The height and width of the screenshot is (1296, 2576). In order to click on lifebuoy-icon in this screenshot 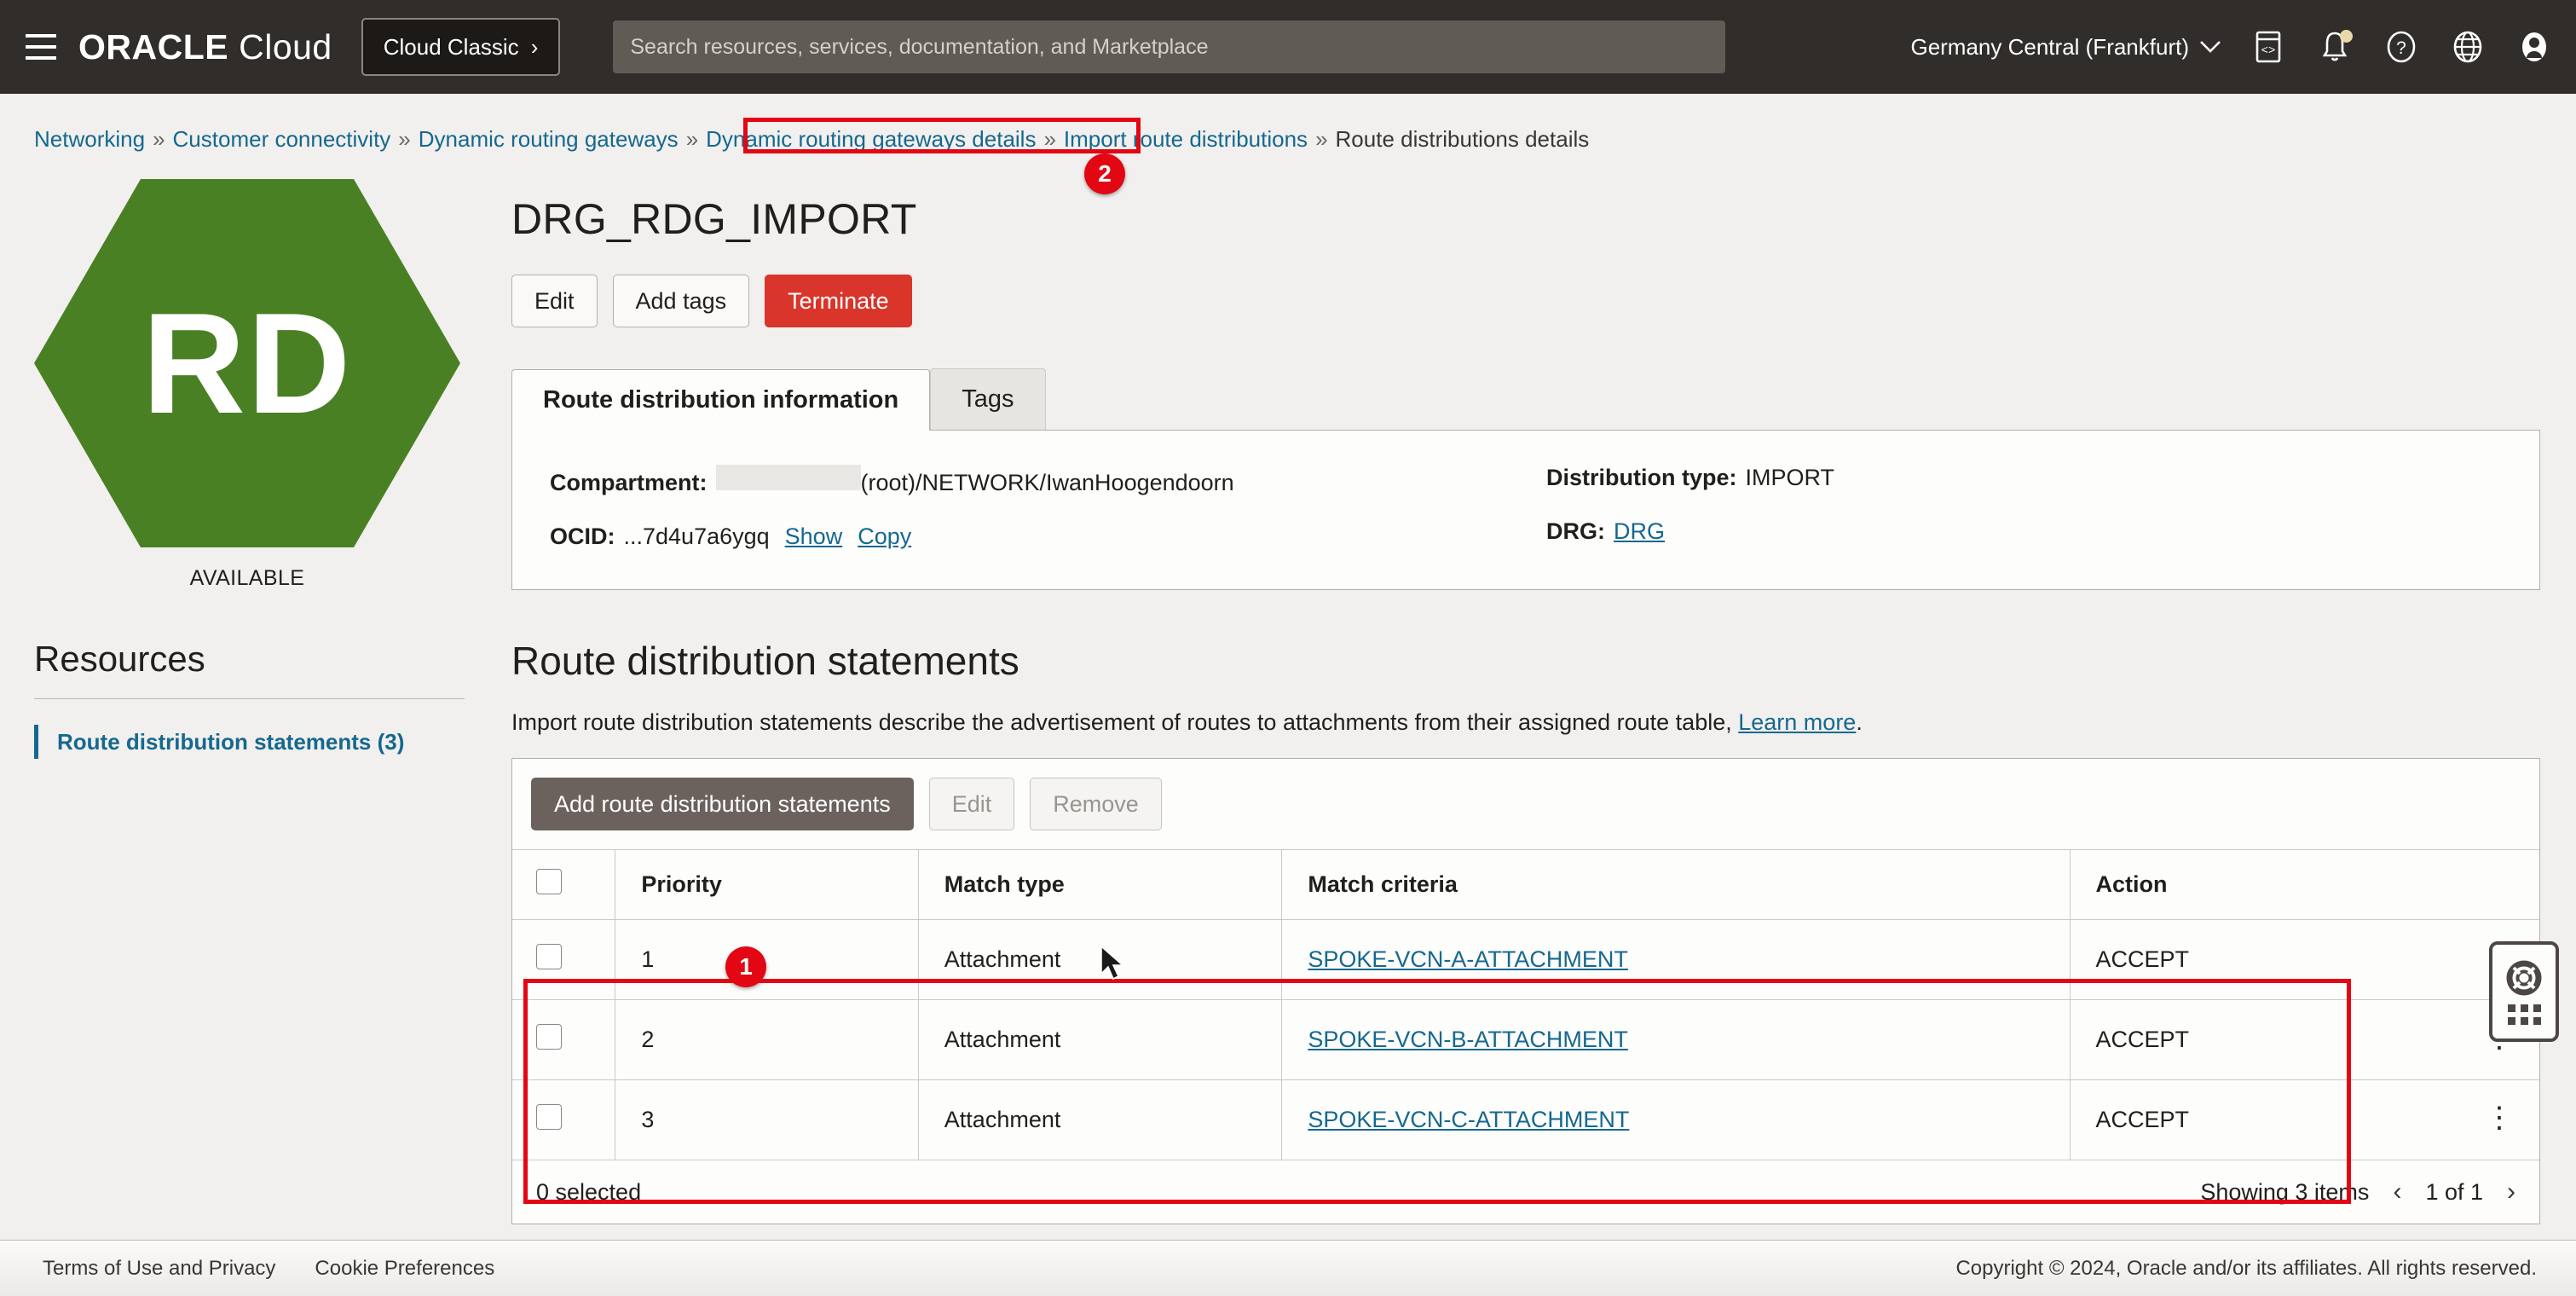, I will do `click(2524, 978)`.